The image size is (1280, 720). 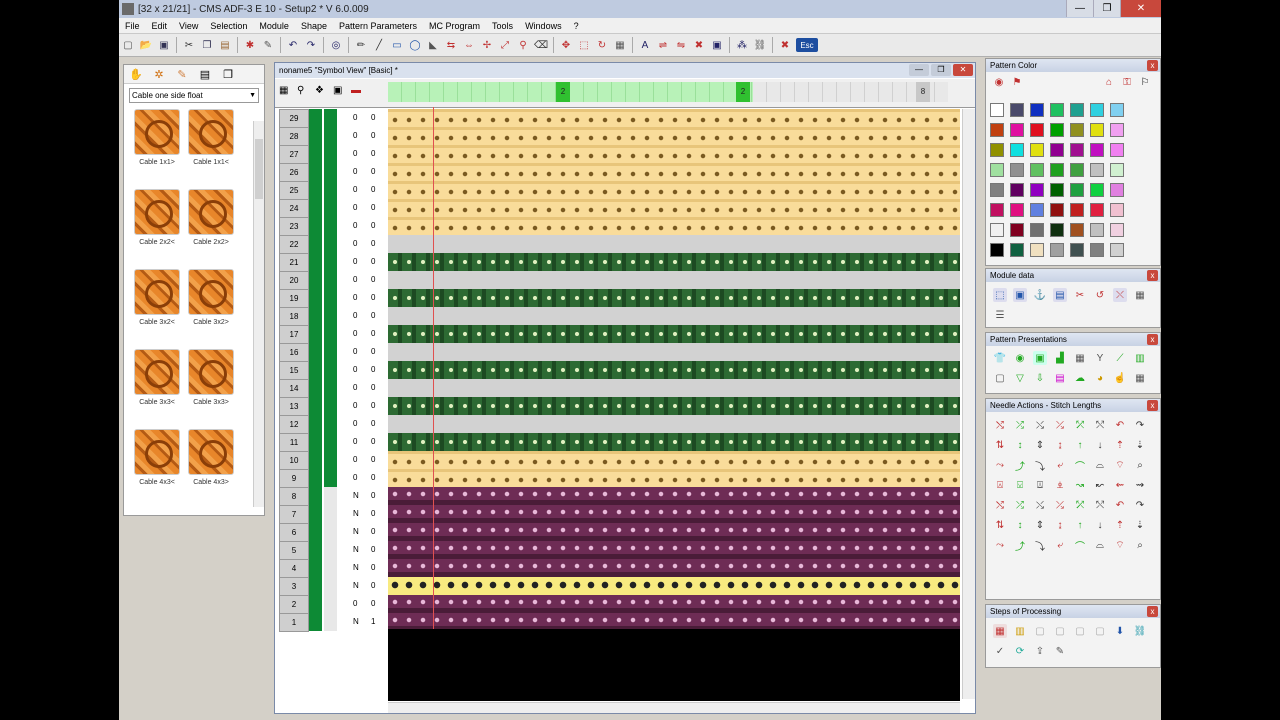 I want to click on needle-action-icon: ⤭, so click(x=1000, y=425).